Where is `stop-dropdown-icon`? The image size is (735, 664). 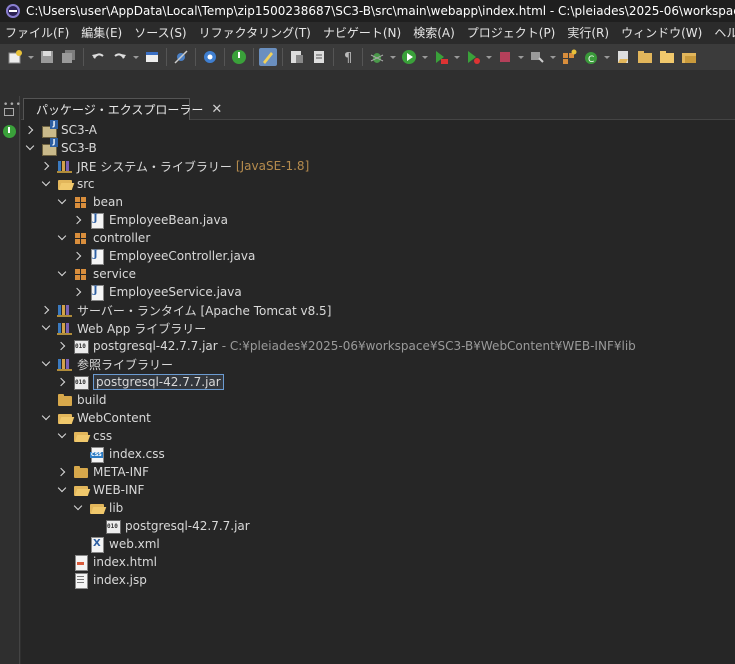 stop-dropdown-icon is located at coordinates (521, 57).